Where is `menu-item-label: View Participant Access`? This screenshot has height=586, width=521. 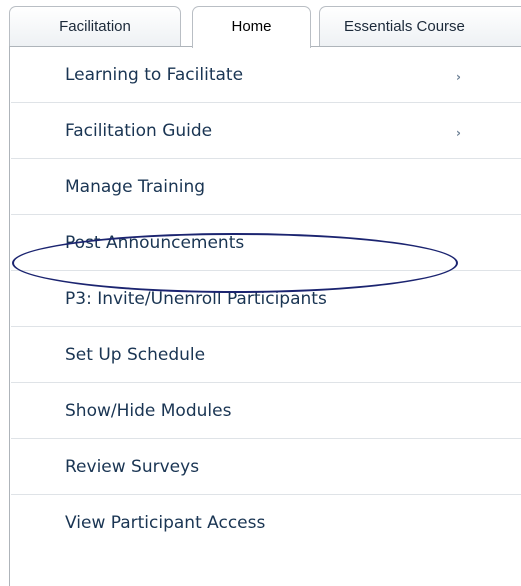
menu-item-label: View Participant Access is located at coordinates (165, 523).